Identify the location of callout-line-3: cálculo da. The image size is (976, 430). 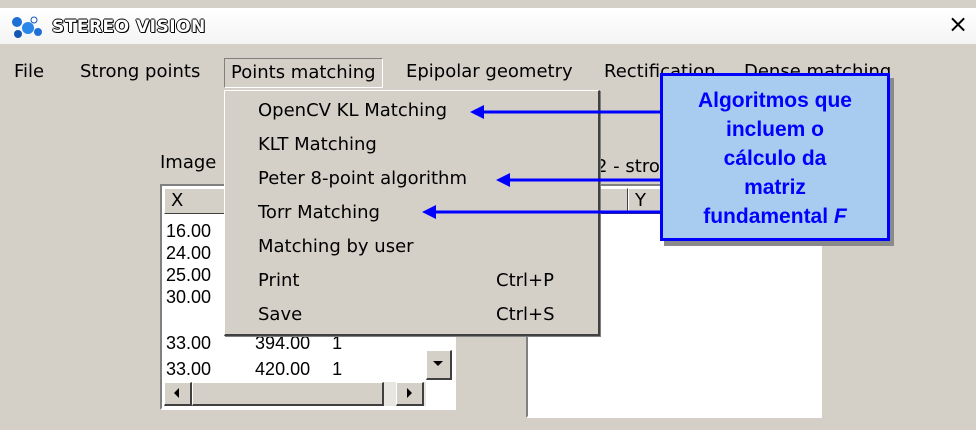
(775, 158).